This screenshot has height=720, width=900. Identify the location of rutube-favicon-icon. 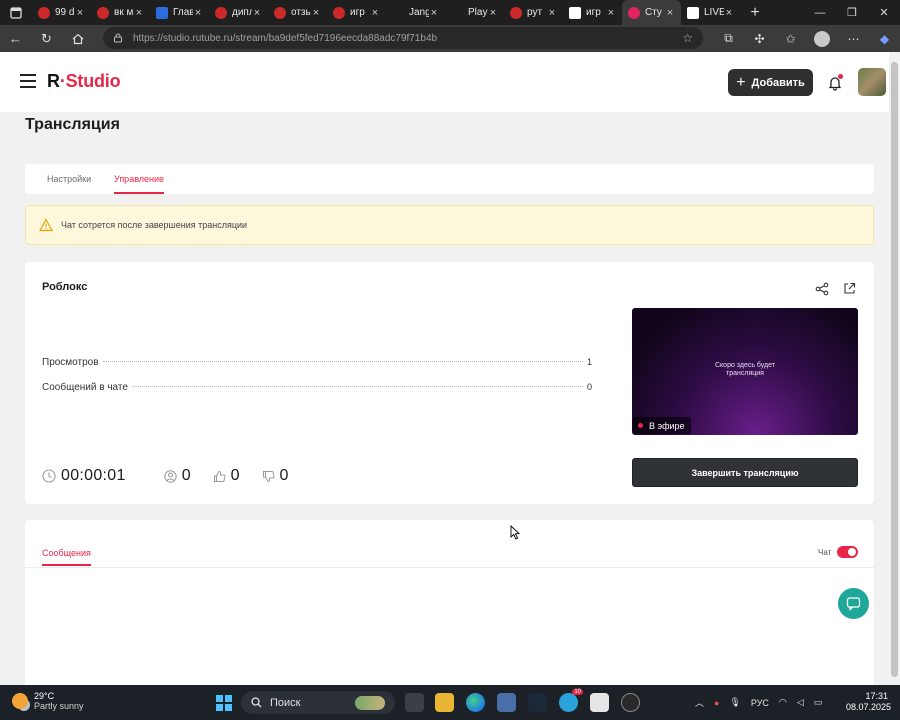
(280, 12).